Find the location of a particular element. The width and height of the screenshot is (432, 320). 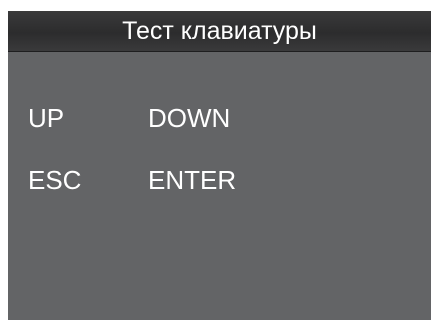

key-up-label: UP is located at coordinates (46, 118).